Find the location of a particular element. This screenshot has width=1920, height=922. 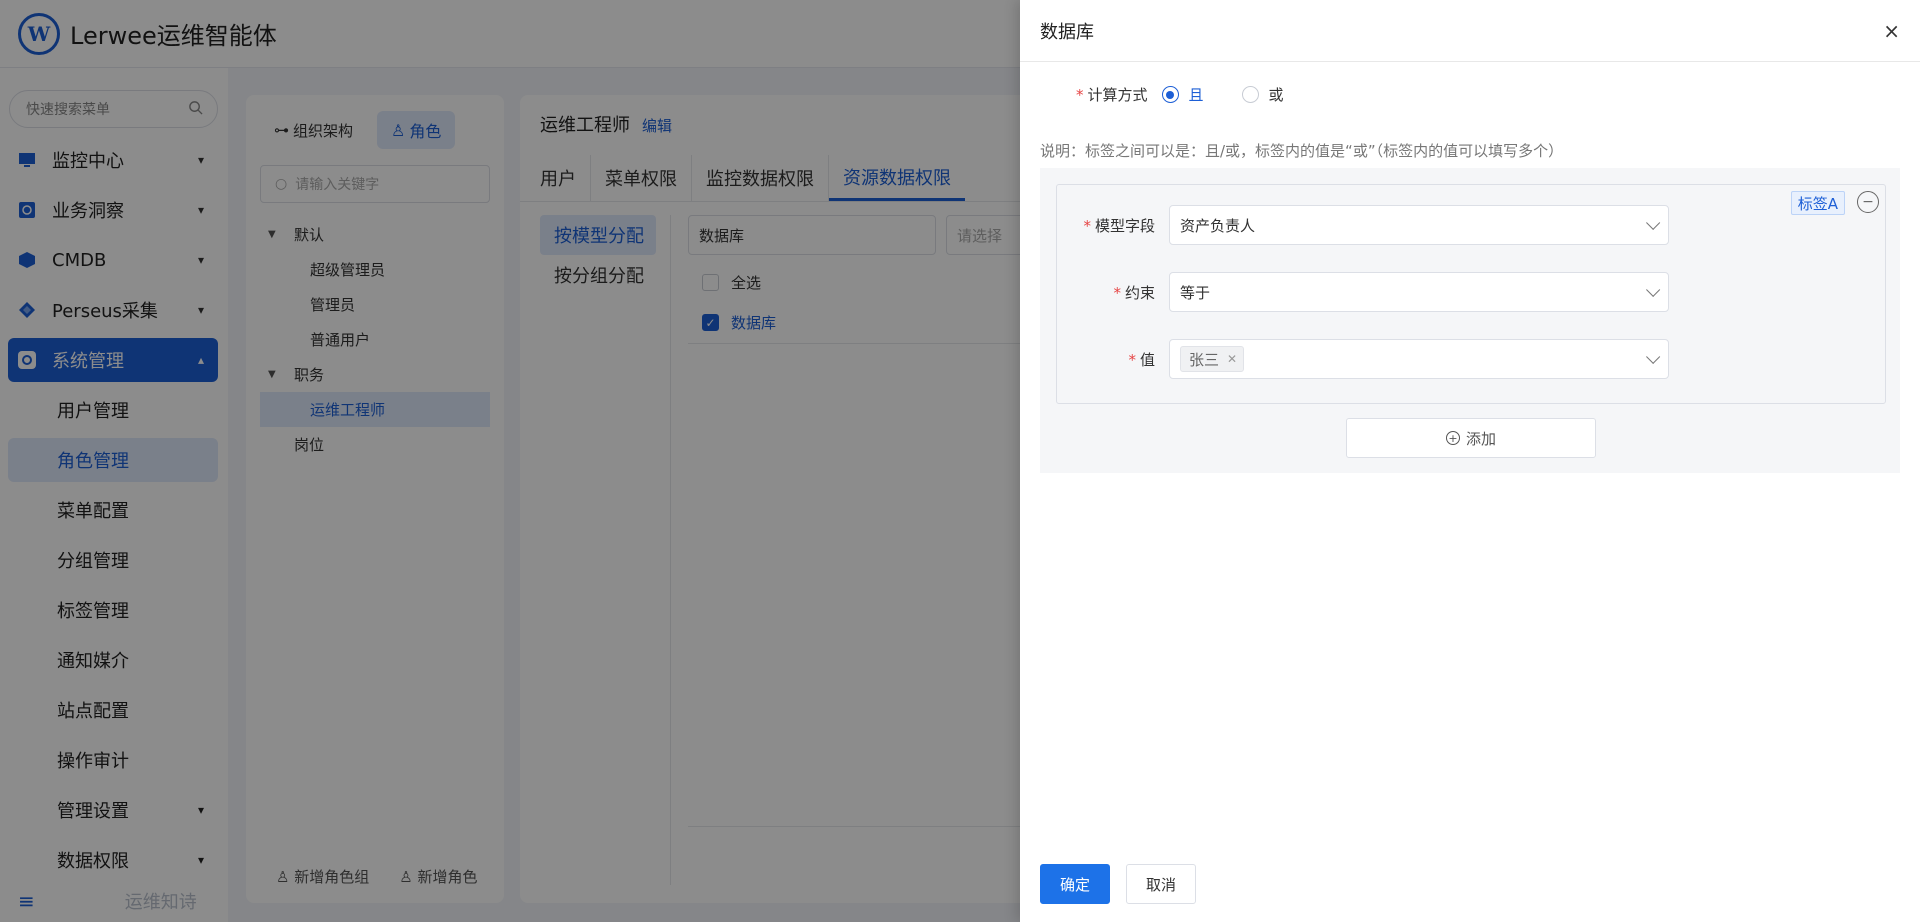

radio-and-dot is located at coordinates (1170, 94).